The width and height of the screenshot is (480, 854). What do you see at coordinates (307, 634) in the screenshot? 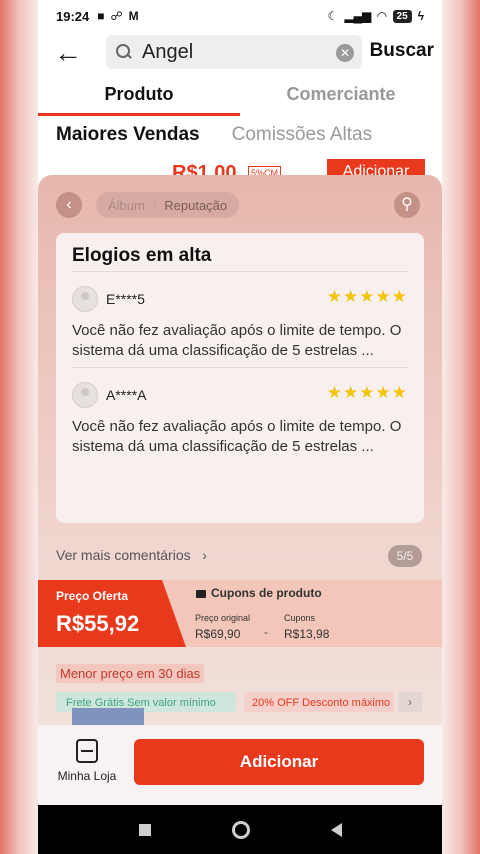
I see `coupons-value: R$13,98` at bounding box center [307, 634].